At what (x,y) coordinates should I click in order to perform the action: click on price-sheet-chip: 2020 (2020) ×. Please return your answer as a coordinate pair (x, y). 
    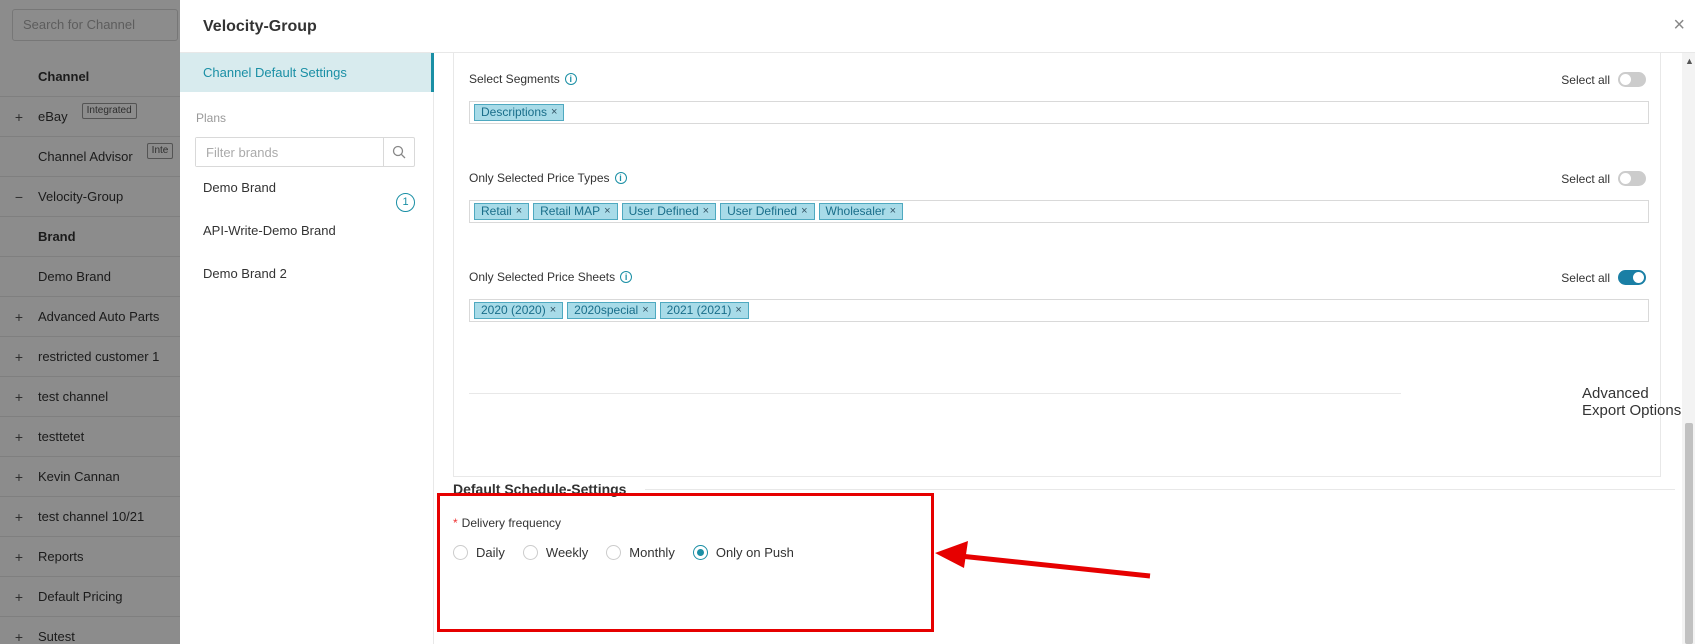
    Looking at the image, I should click on (519, 310).